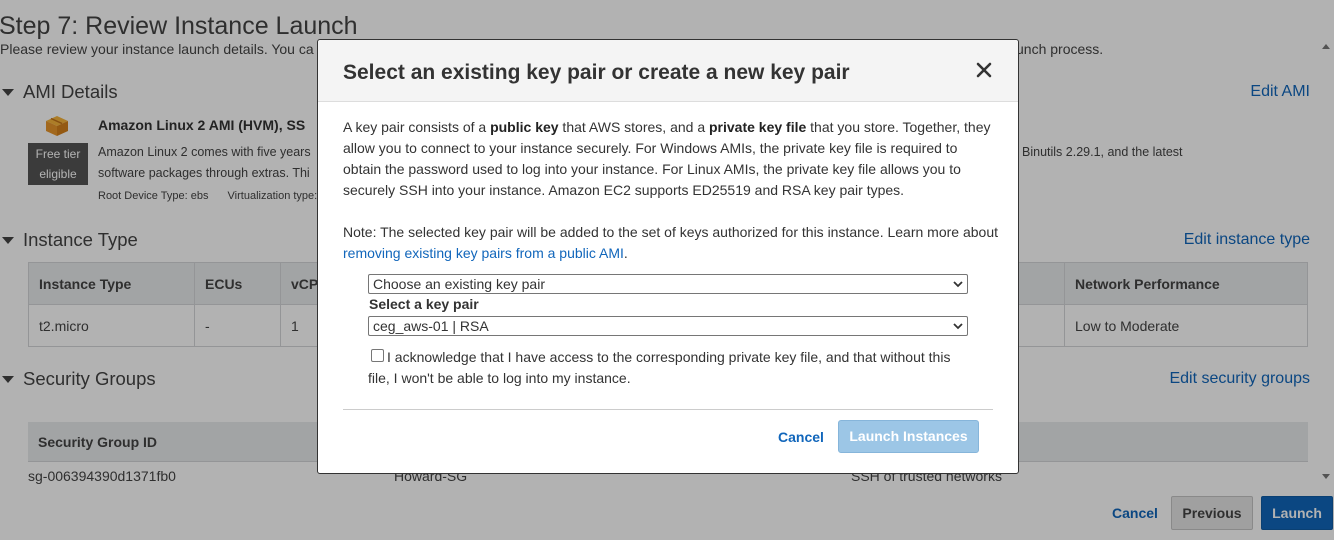 Image resolution: width=1334 pixels, height=540 pixels. I want to click on select-key-pair-label: Select a key pair, so click(424, 304).